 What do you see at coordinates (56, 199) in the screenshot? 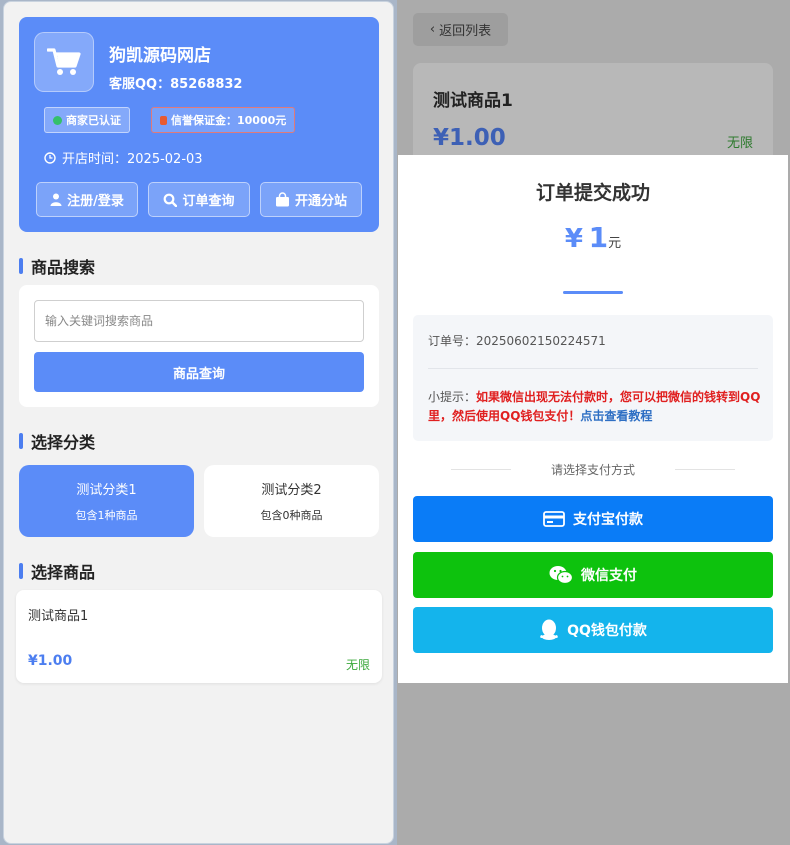
I see `user-icon` at bounding box center [56, 199].